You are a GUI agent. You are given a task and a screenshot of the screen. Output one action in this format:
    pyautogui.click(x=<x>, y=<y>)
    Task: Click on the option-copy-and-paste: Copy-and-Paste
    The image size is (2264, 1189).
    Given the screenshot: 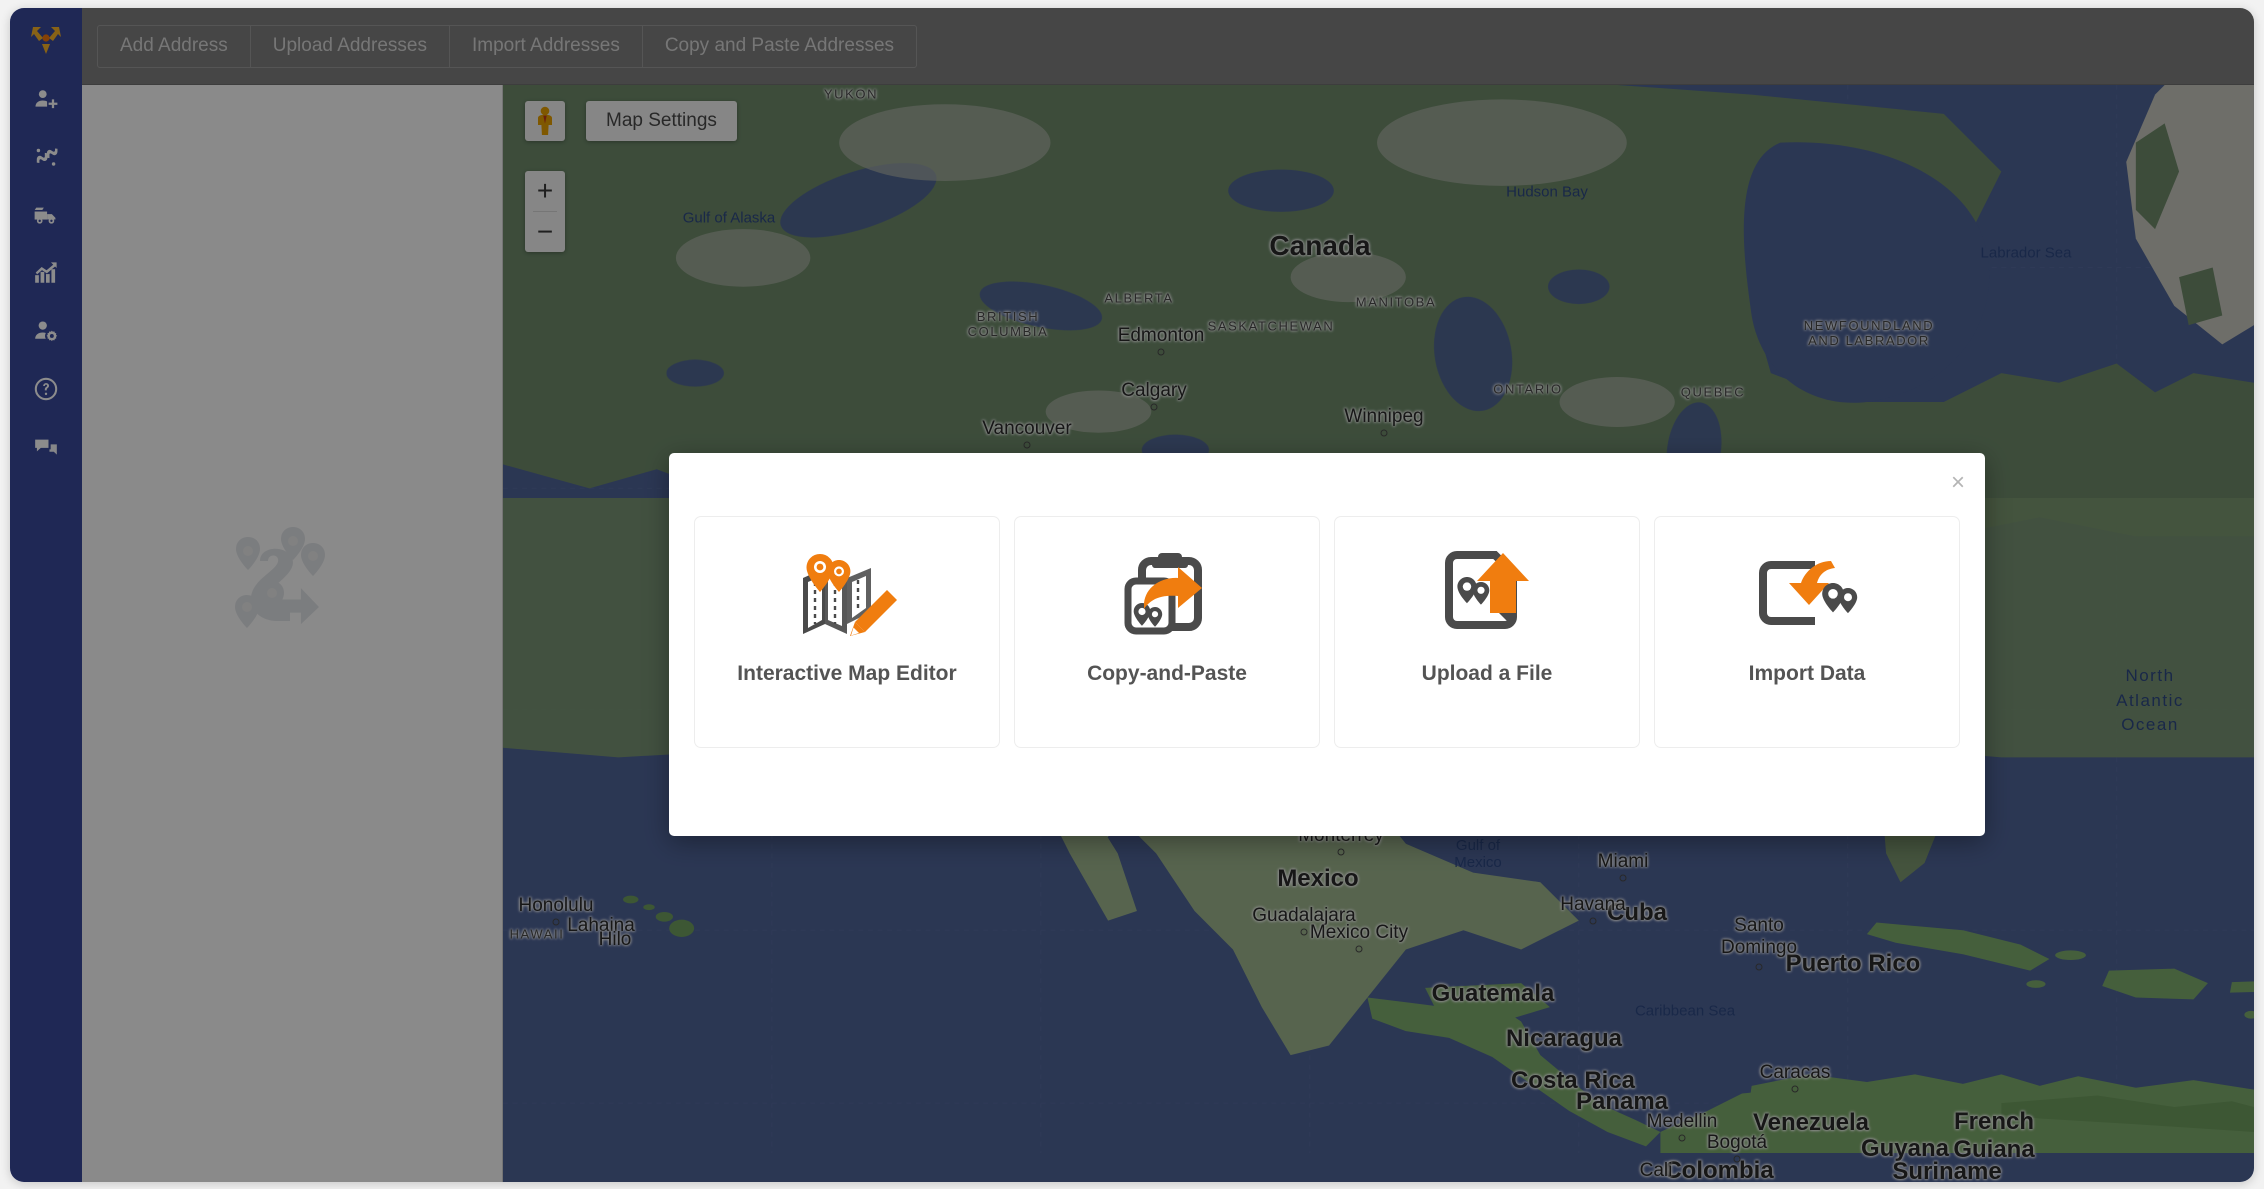 What is the action you would take?
    pyautogui.click(x=1167, y=632)
    